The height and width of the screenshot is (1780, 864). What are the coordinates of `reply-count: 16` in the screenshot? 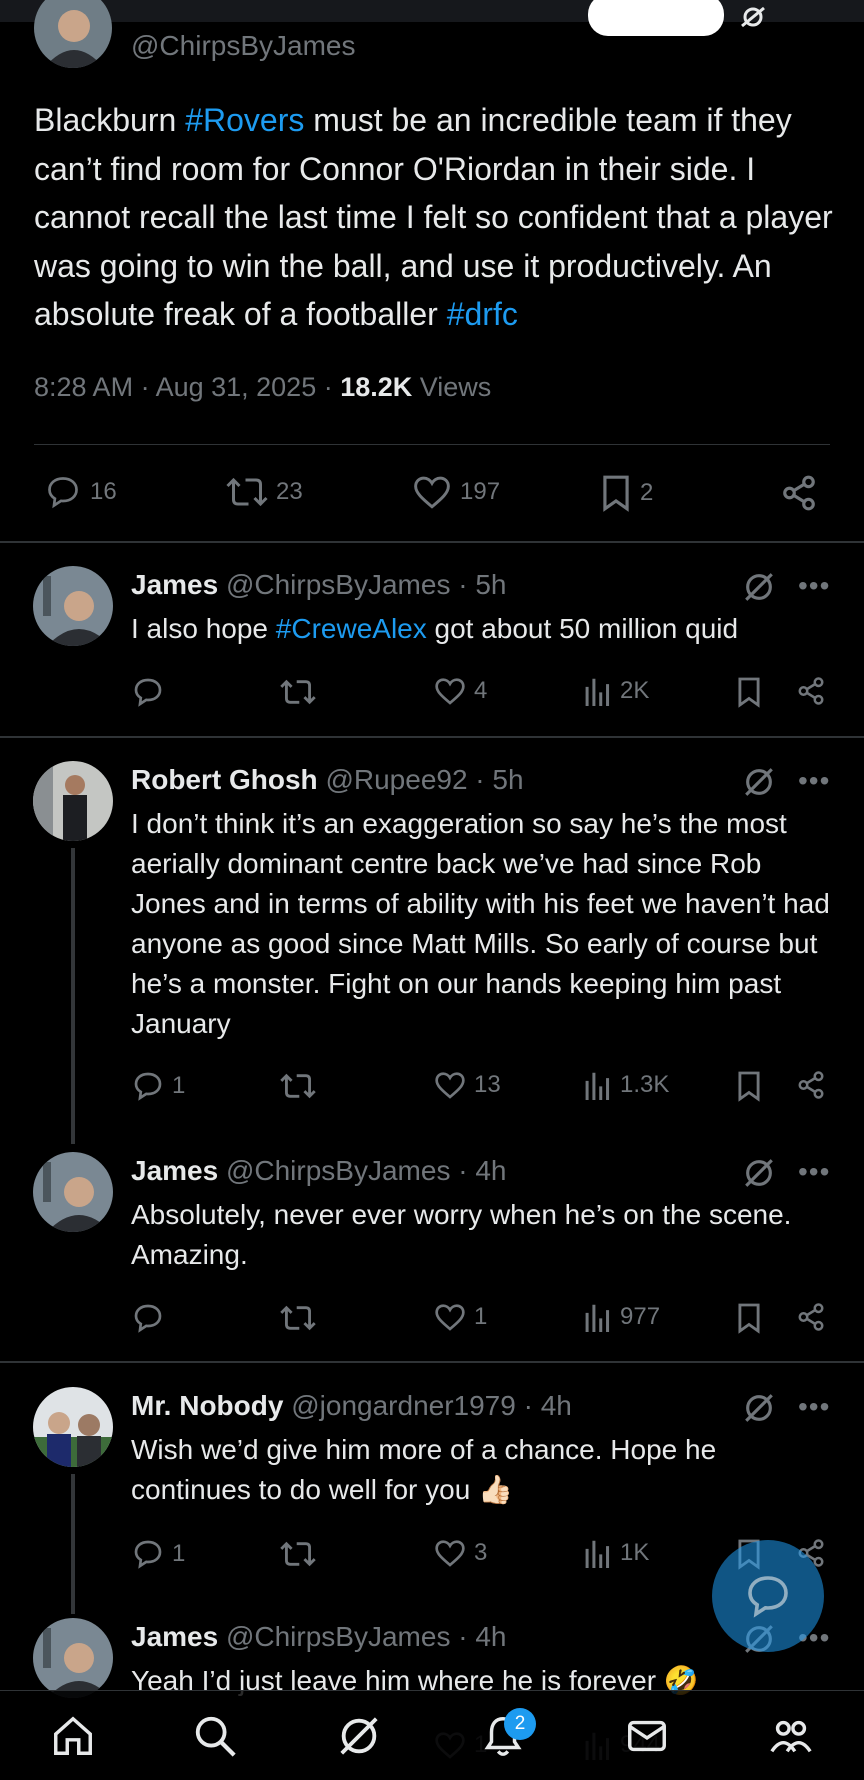 It's located at (103, 491).